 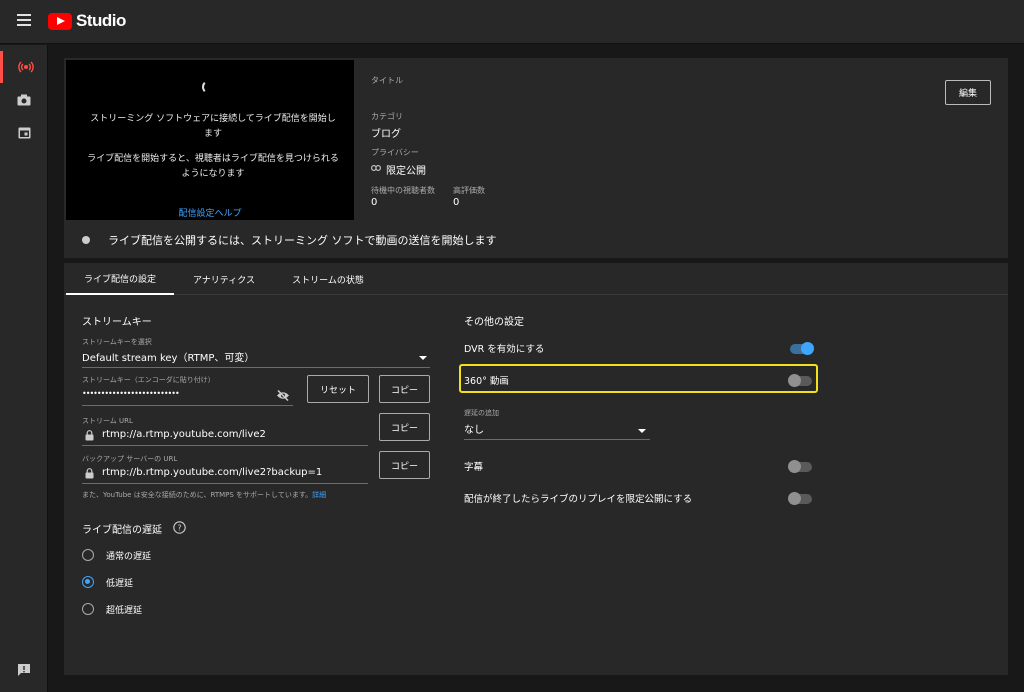 I want to click on edit-button: 編集, so click(x=968, y=92).